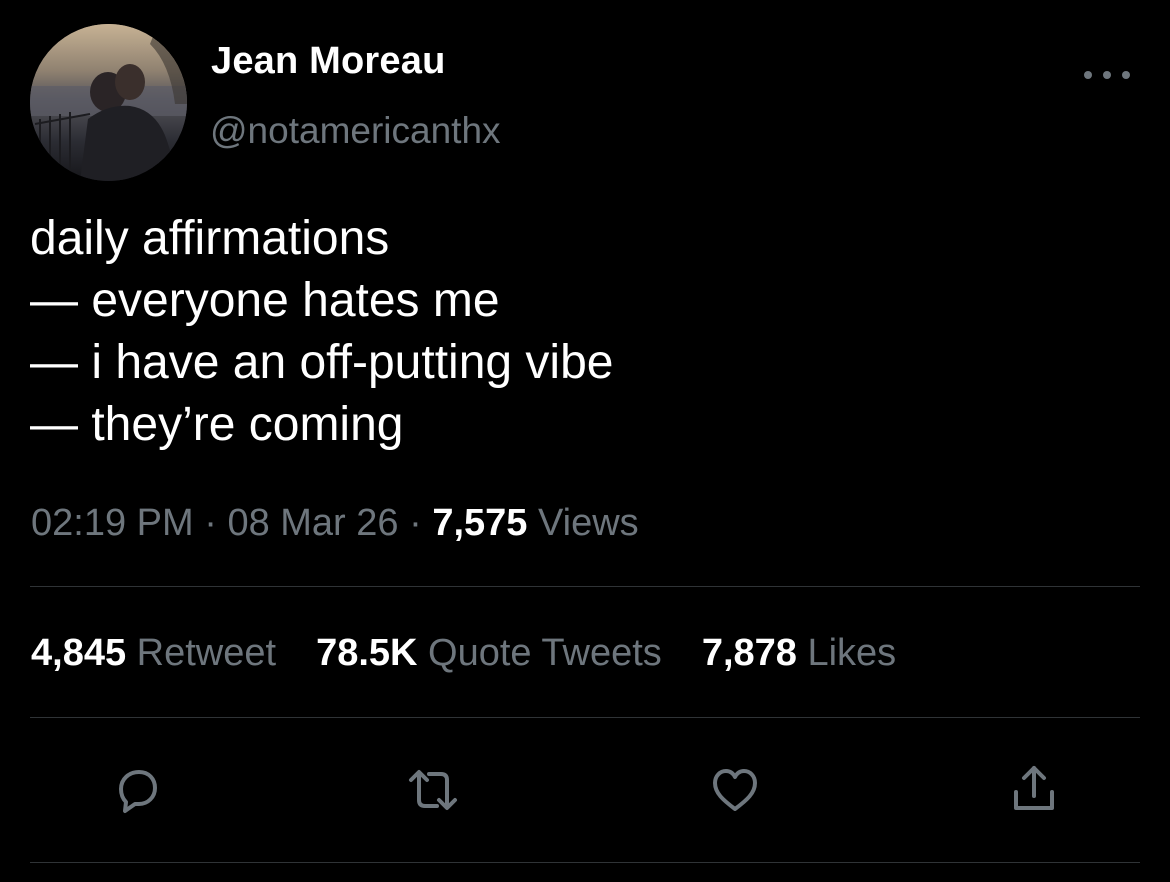 This screenshot has height=882, width=1170. Describe the element at coordinates (480, 523) in the screenshot. I see `views-count: 7,575` at that location.